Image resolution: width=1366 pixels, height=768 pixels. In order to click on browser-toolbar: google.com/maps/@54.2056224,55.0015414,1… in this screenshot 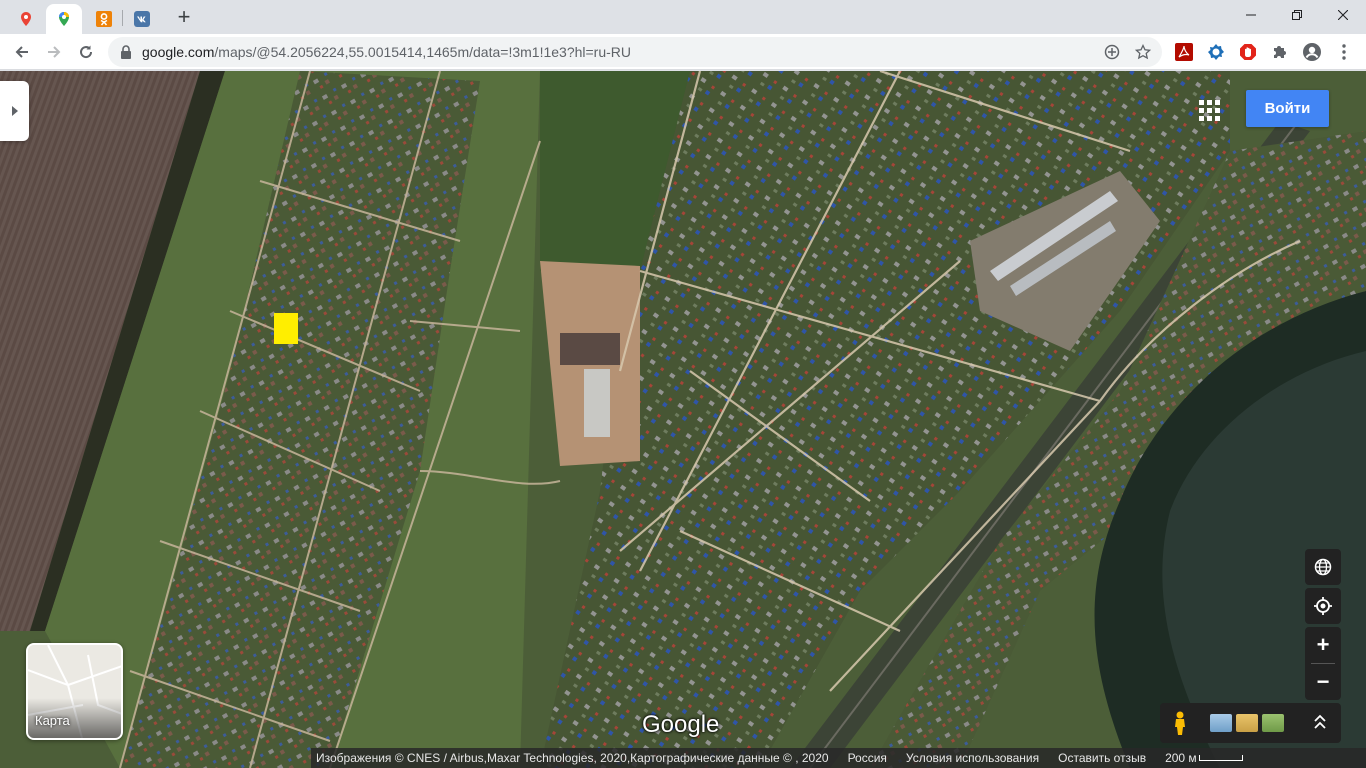, I will do `click(683, 52)`.